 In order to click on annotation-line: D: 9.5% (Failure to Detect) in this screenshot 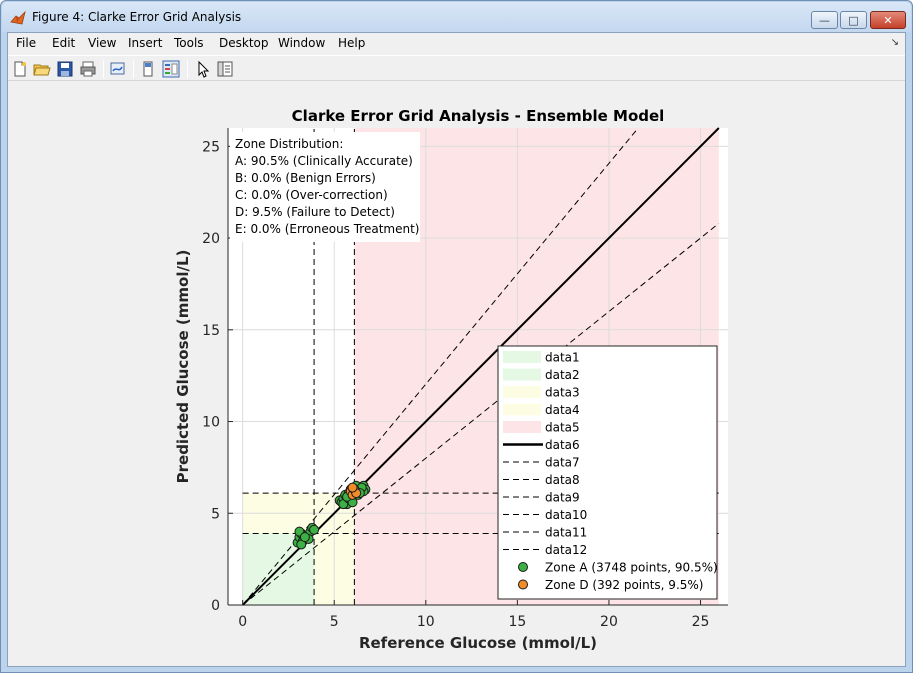, I will do `click(315, 212)`.